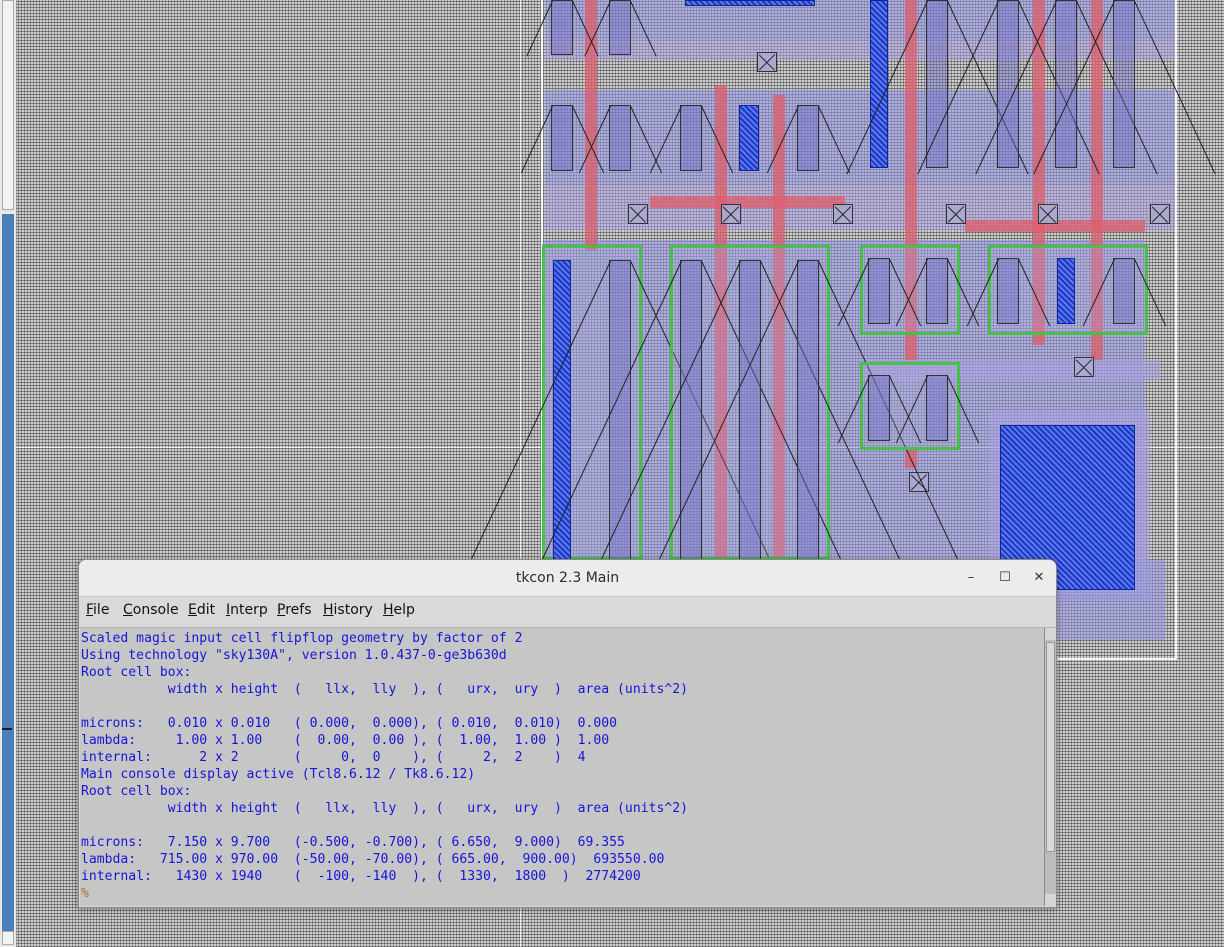  Describe the element at coordinates (333, 757) in the screenshot. I see `console-line: internal: 2 x 2 ( 0, 0 ), ( 2, 2 ) 4` at that location.